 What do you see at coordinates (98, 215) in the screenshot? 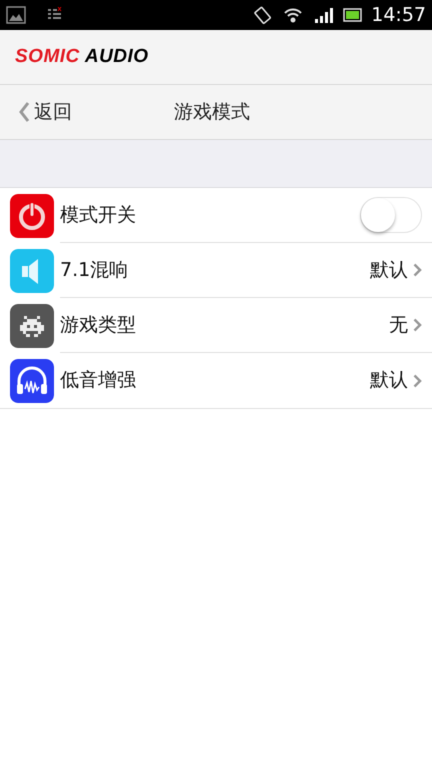
I see `row-label: 模式开关` at bounding box center [98, 215].